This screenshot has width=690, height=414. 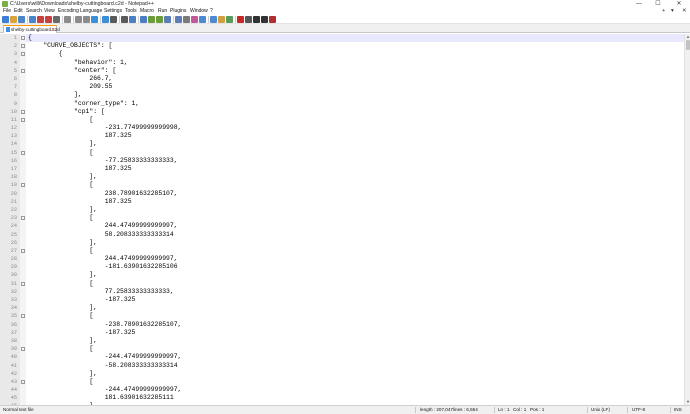 I want to click on sync-h-icon, so click(x=159, y=19).